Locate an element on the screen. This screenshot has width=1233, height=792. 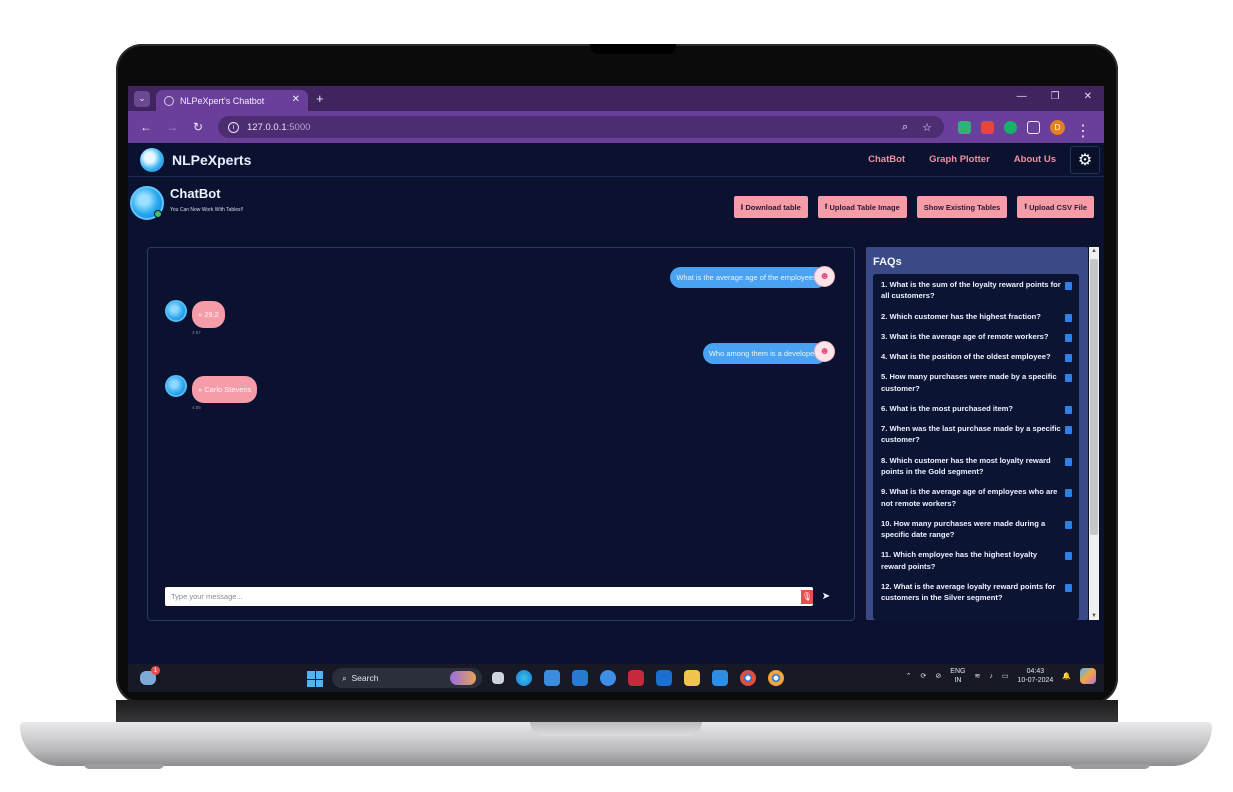
brand-name: NLPeXperts is located at coordinates (211, 160).